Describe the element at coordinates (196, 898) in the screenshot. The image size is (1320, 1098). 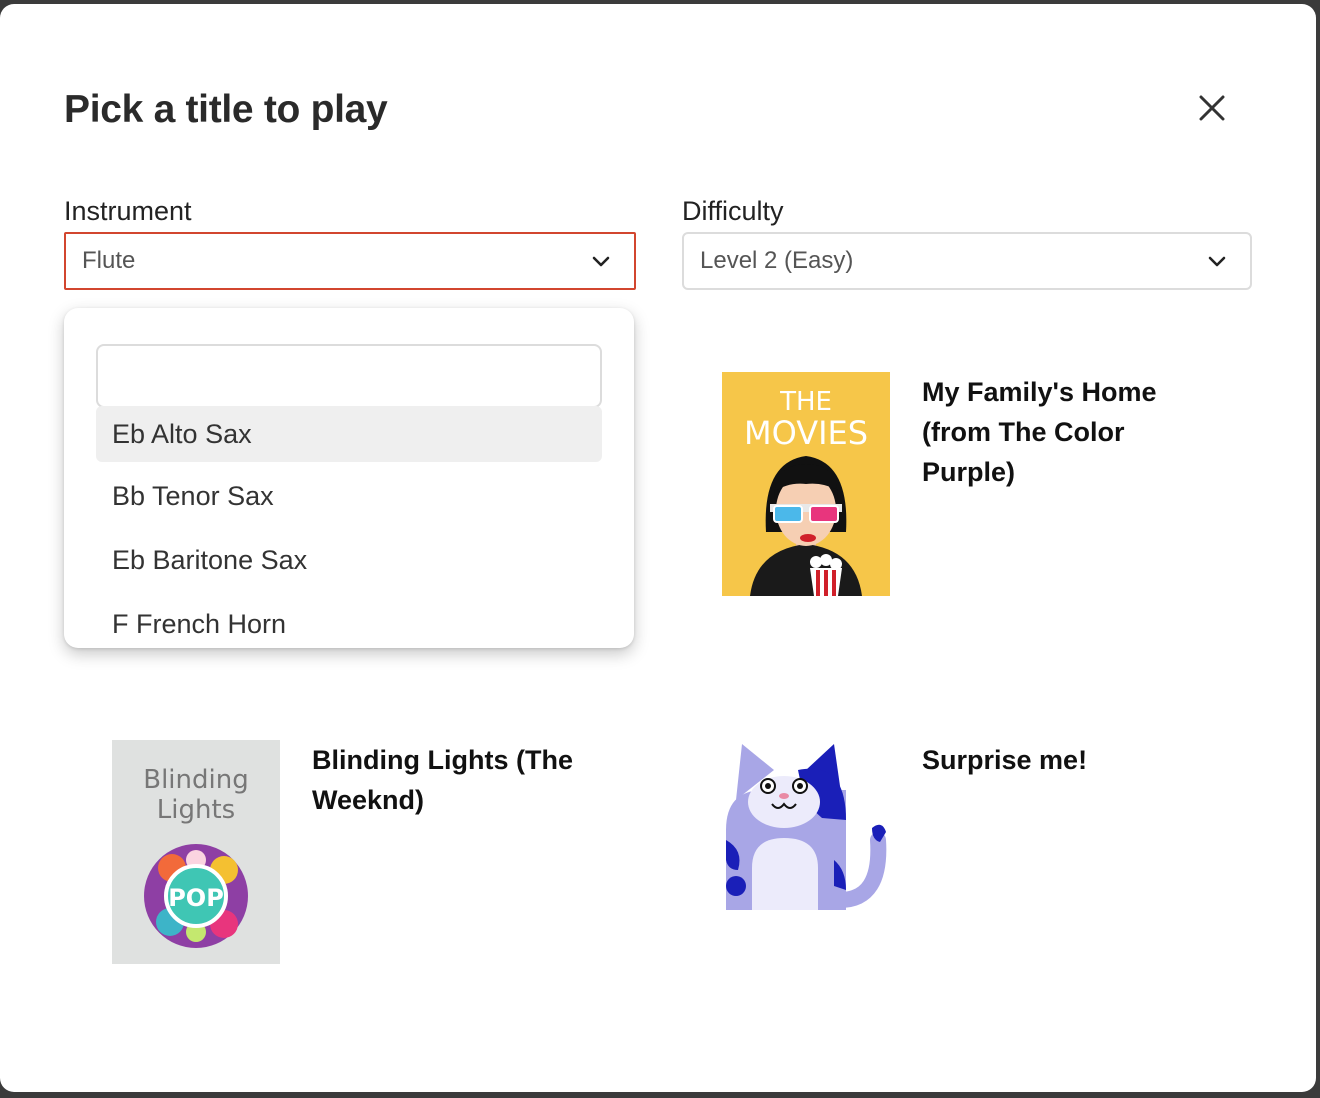
I see `cover-text-pop: POP` at that location.